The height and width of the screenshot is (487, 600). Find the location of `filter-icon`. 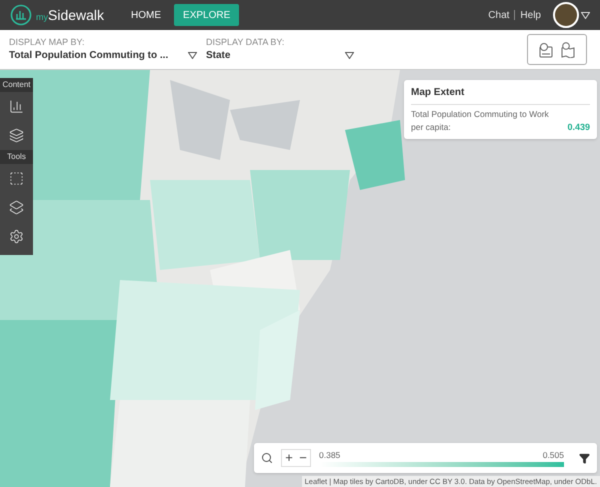

filter-icon is located at coordinates (584, 458).